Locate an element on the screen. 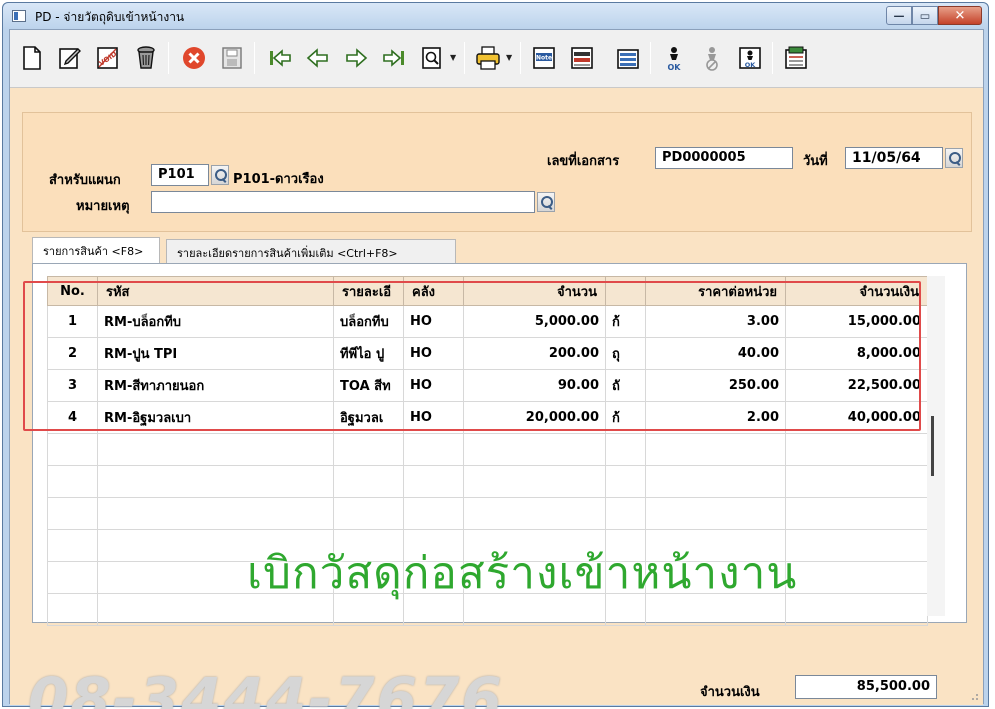 This screenshot has width=995, height=709. cancel-button is located at coordinates (194, 58).